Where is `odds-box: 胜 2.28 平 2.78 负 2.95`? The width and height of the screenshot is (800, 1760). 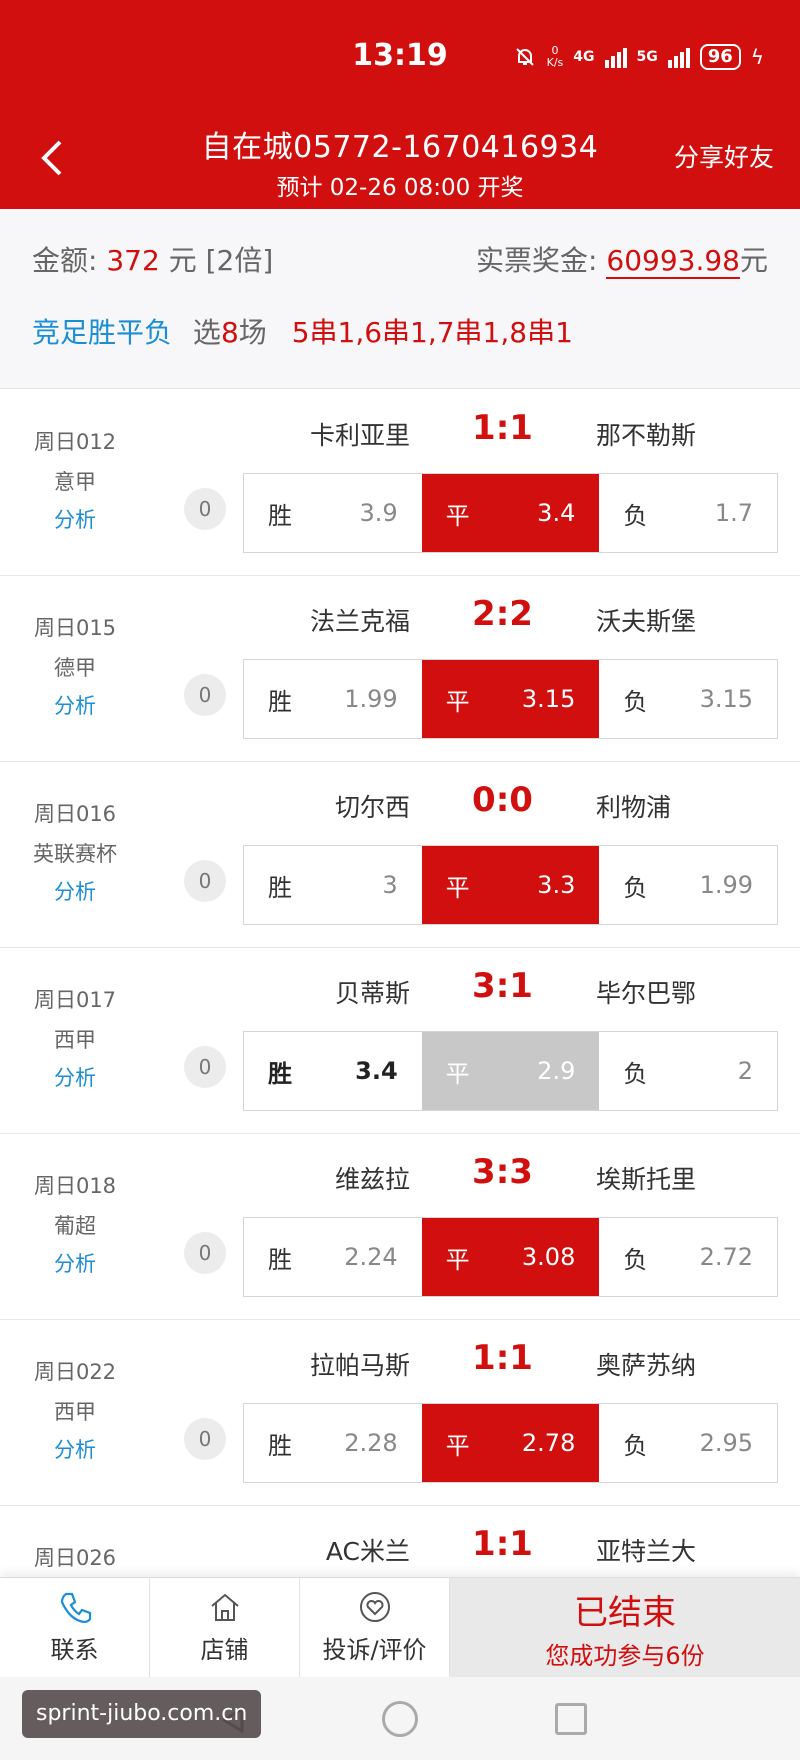 odds-box: 胜 2.28 平 2.78 负 2.95 is located at coordinates (510, 1443).